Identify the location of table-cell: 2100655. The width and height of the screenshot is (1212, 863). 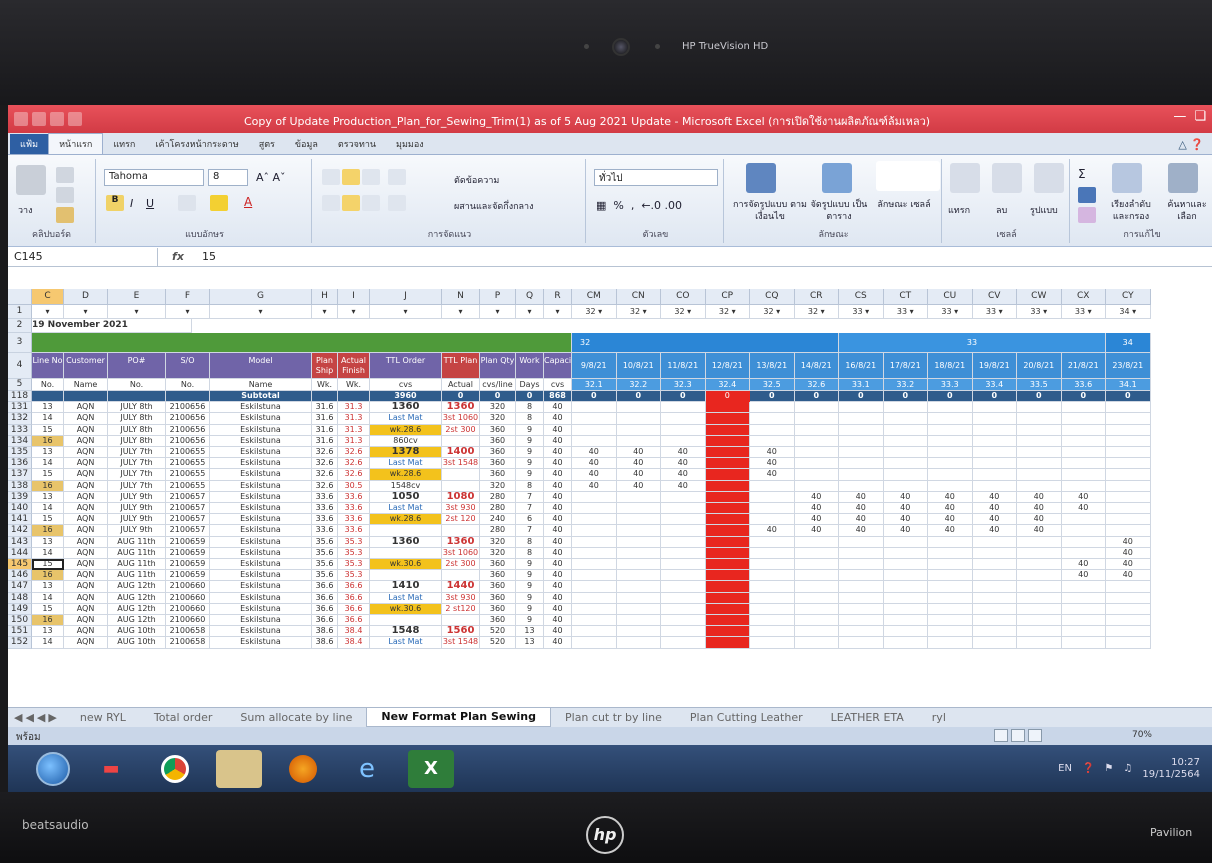
(188, 453).